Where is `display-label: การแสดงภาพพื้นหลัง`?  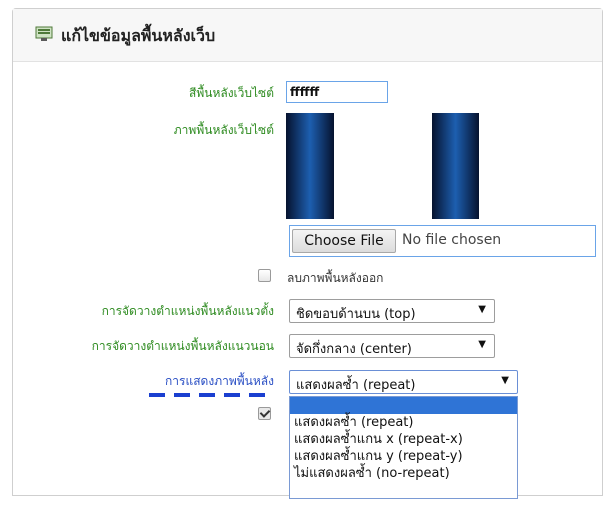
display-label: การแสดงภาพพื้นหลัง is located at coordinates (219, 381).